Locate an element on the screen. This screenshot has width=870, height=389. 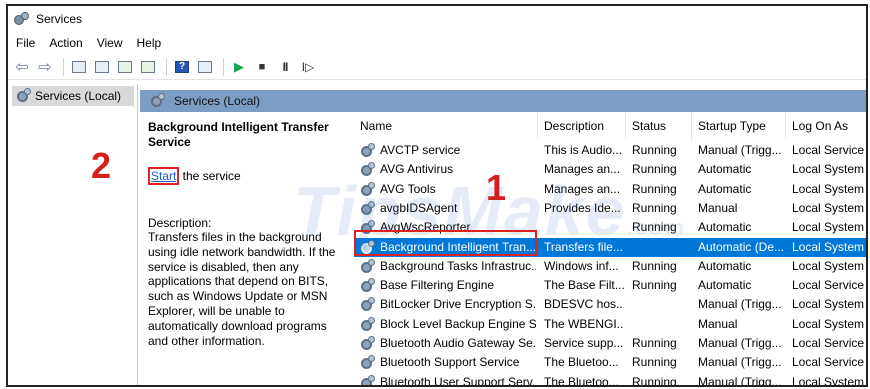
description-line: service is disabled, then any is located at coordinates (223, 266).